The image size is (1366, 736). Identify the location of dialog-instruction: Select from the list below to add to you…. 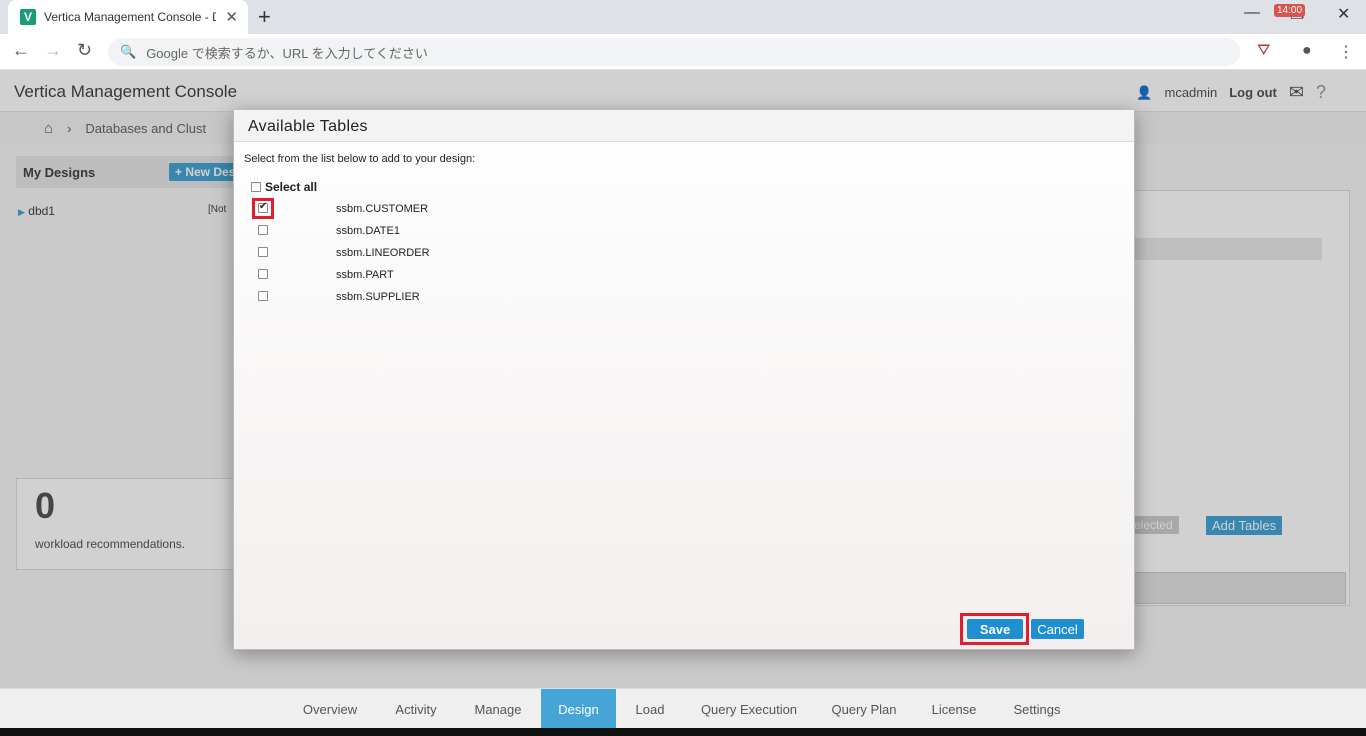
(360, 159).